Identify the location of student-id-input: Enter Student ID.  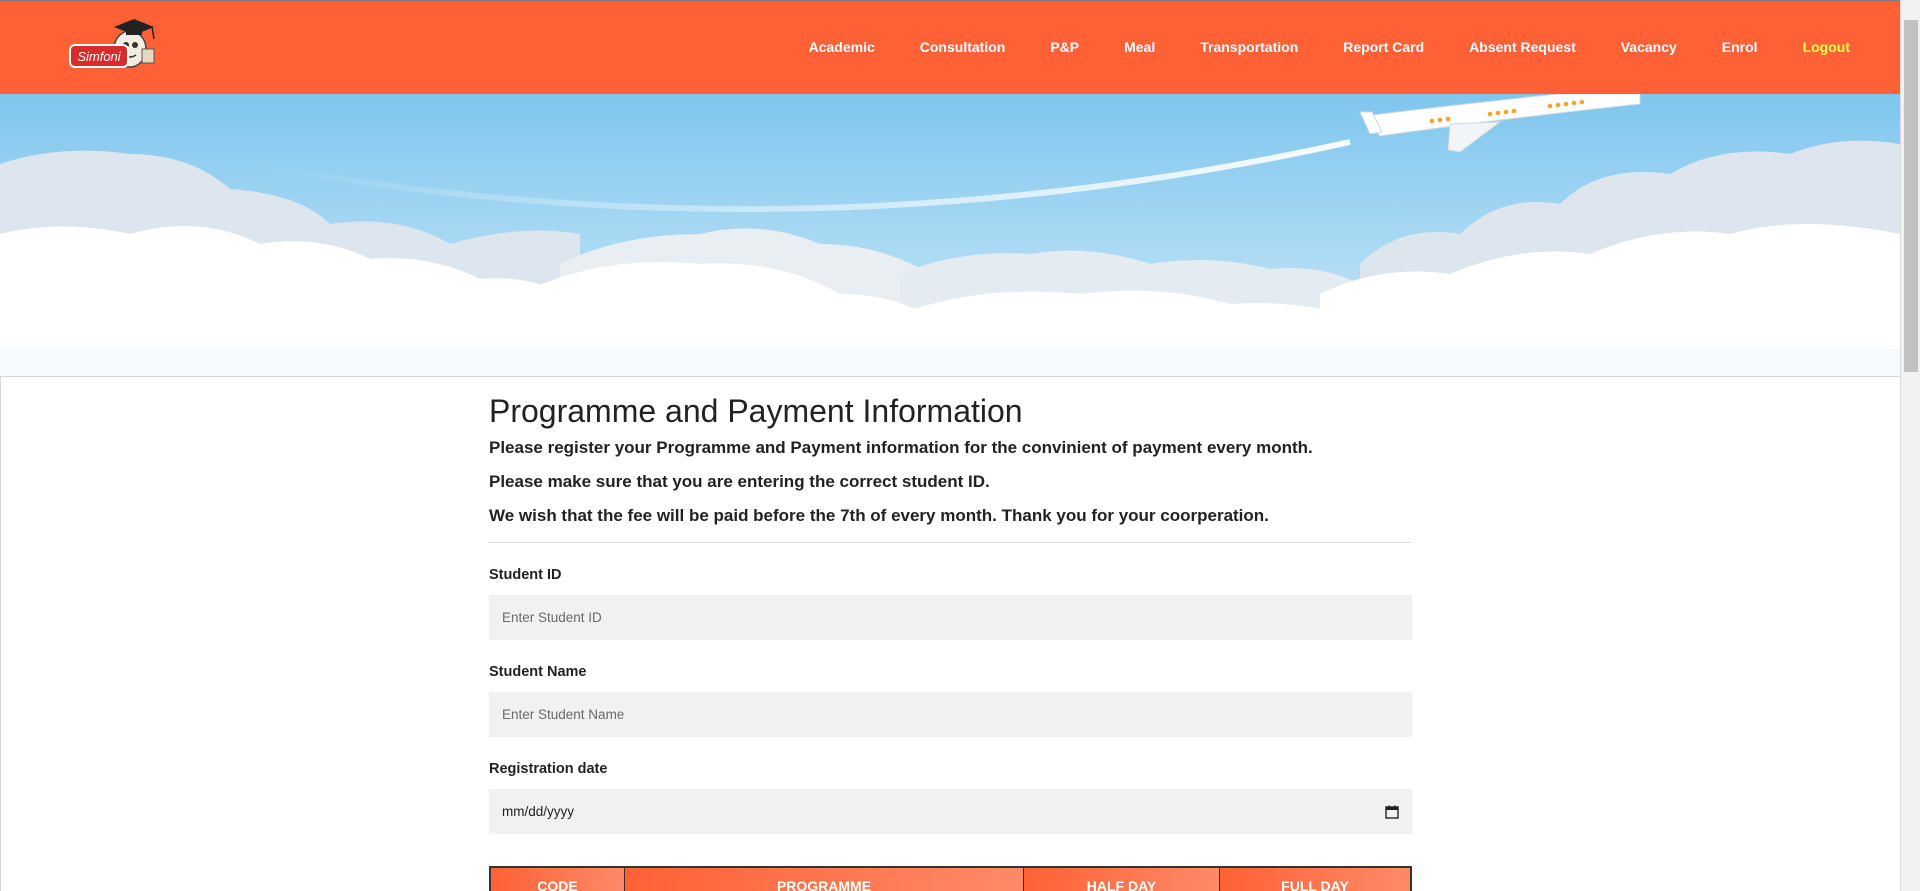
(950, 617).